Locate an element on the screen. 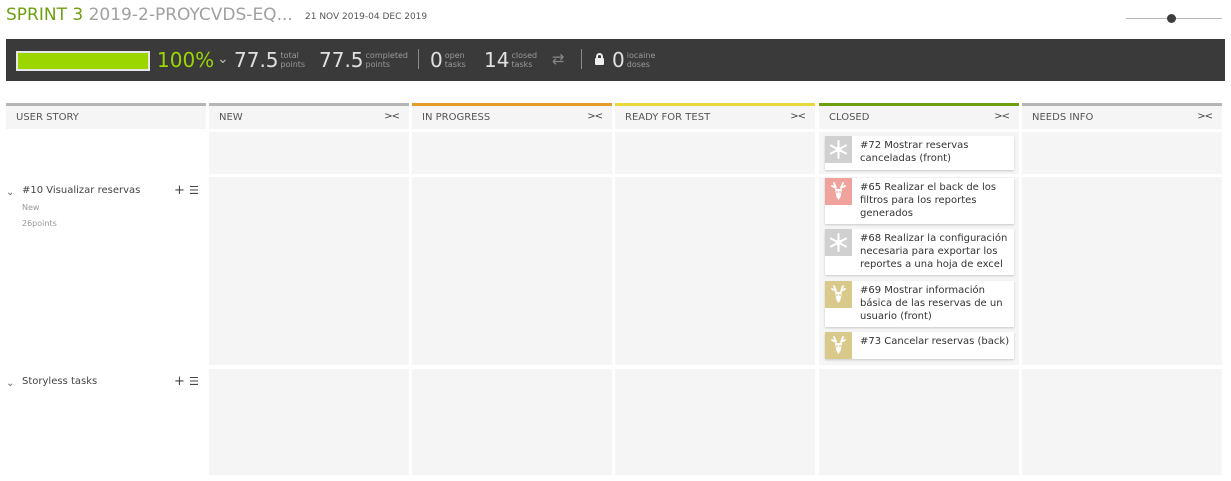  total-points-label-1: total is located at coordinates (289, 55).